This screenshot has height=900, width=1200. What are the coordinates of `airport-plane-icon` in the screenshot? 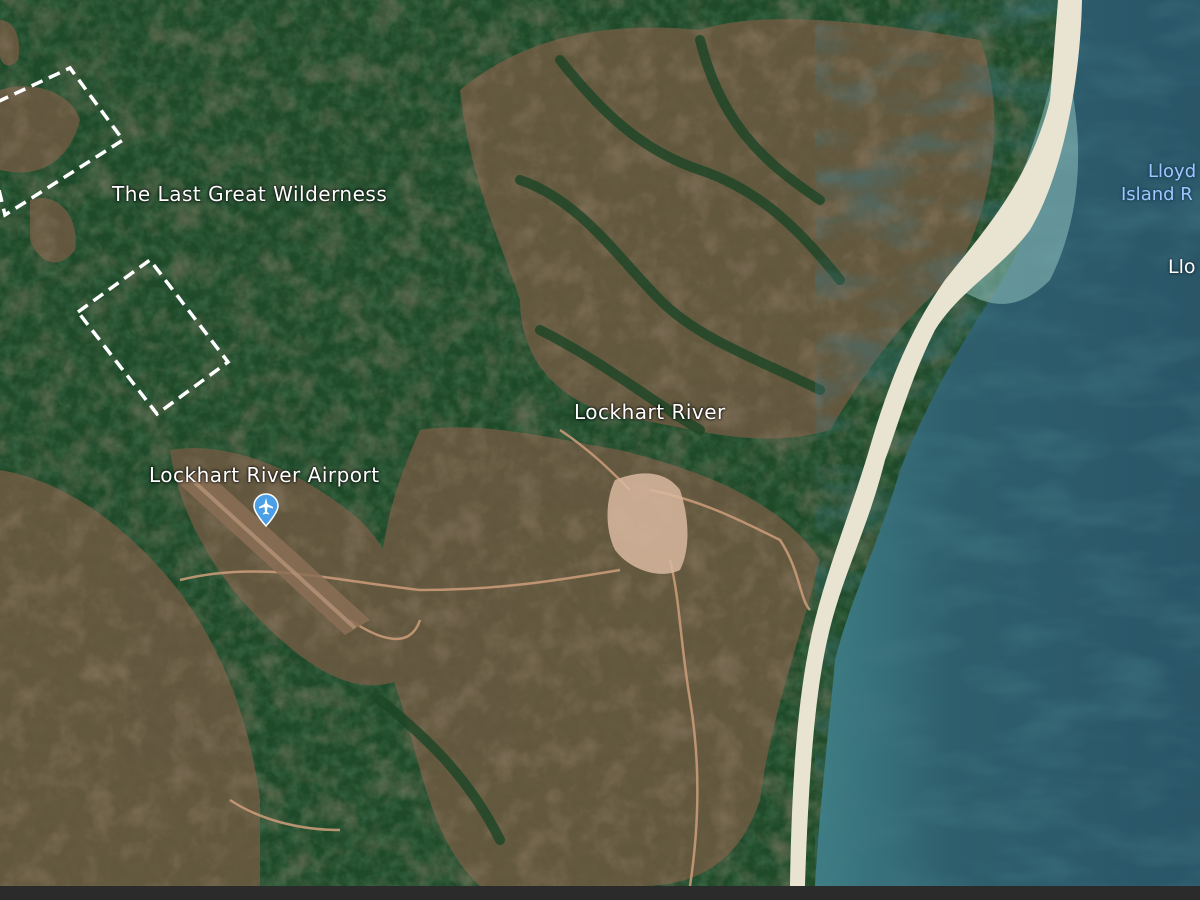 It's located at (266, 510).